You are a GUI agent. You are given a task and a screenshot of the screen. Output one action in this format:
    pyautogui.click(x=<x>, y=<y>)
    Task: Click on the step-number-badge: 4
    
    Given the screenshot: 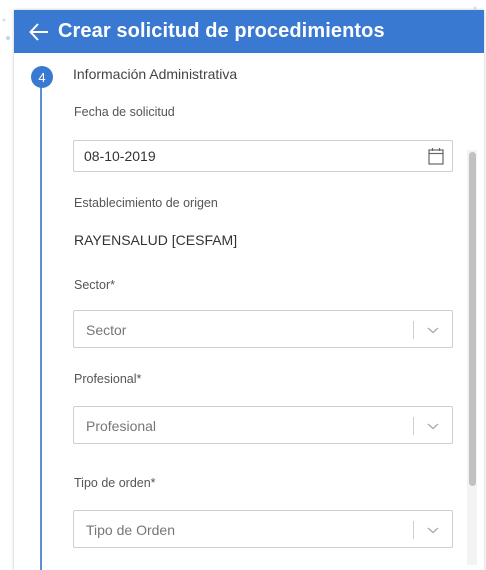 What is the action you would take?
    pyautogui.click(x=42, y=77)
    